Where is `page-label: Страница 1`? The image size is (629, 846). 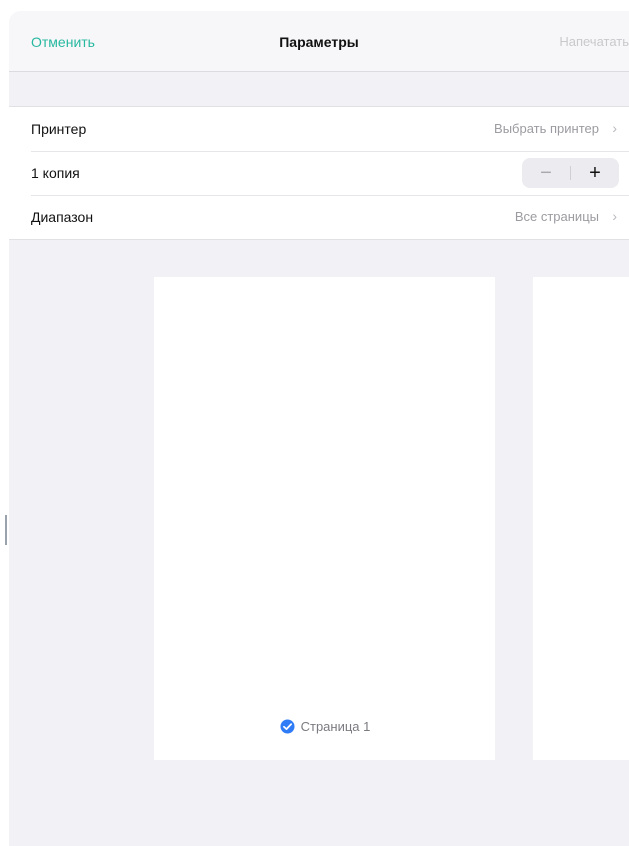 page-label: Страница 1 is located at coordinates (324, 726).